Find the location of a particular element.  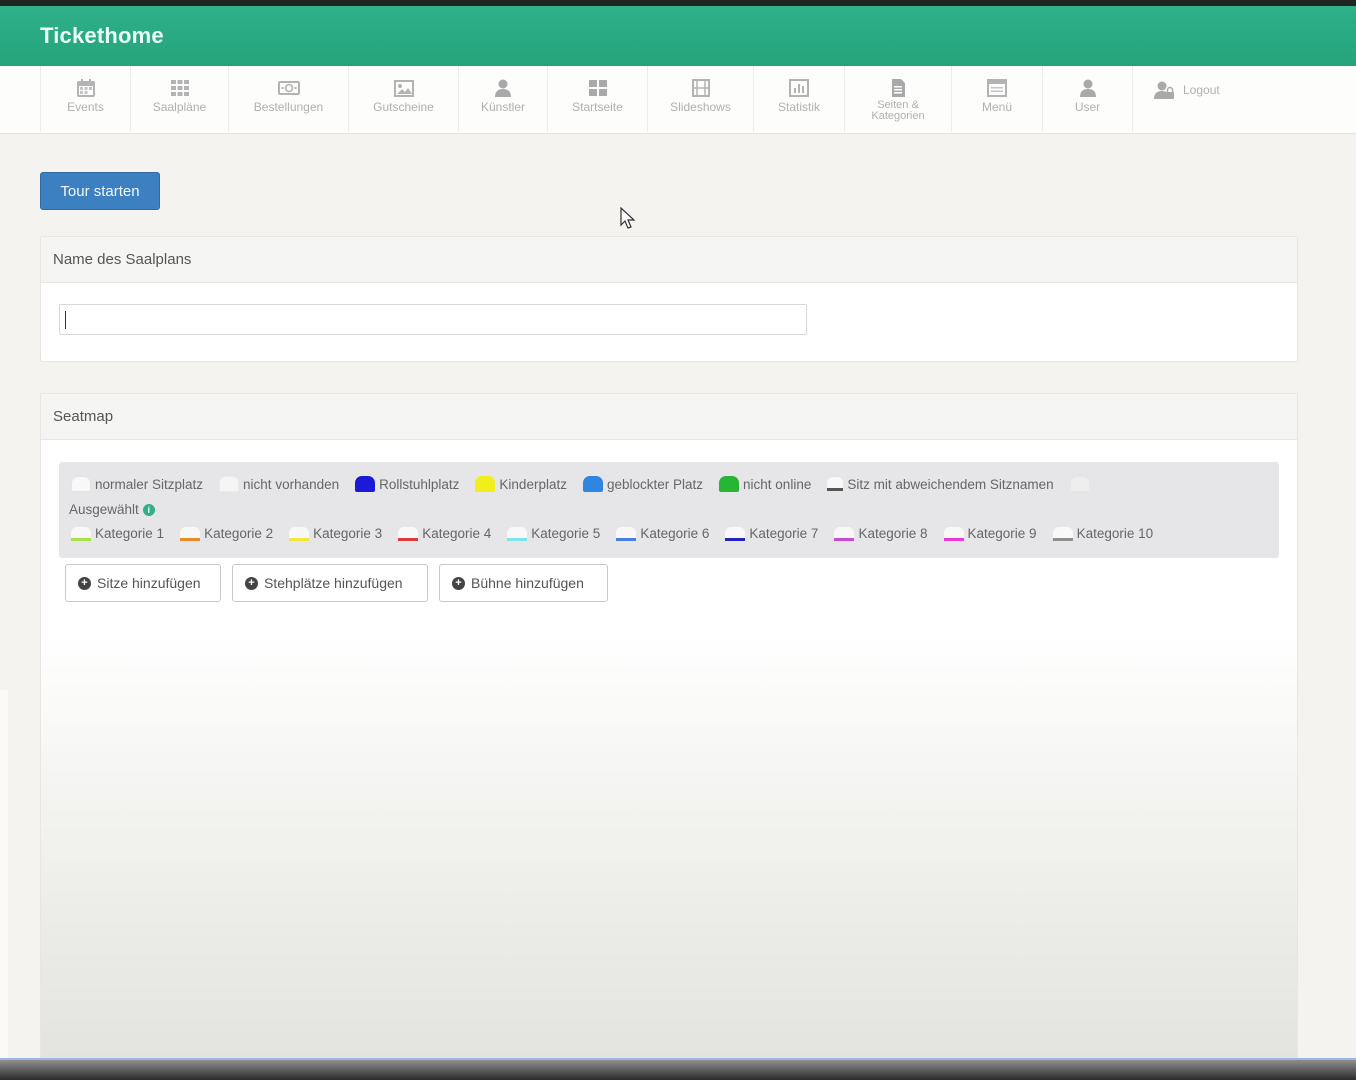

legend-item-category-2: Kategorie 2 is located at coordinates (226, 533).